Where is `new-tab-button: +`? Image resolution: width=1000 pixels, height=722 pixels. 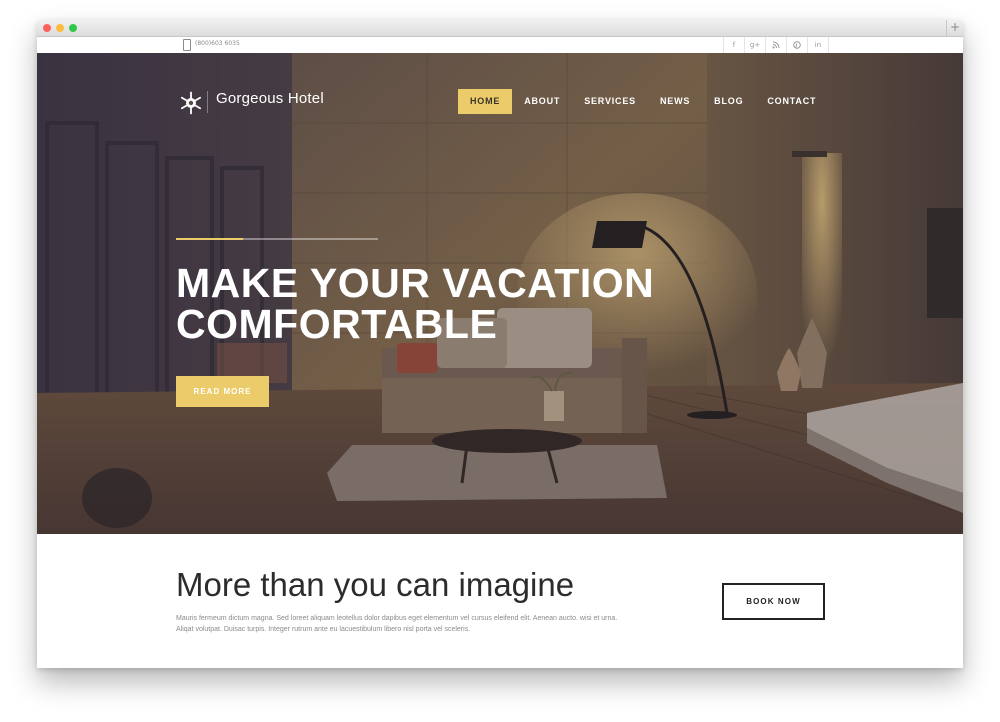
new-tab-button: + is located at coordinates (954, 28).